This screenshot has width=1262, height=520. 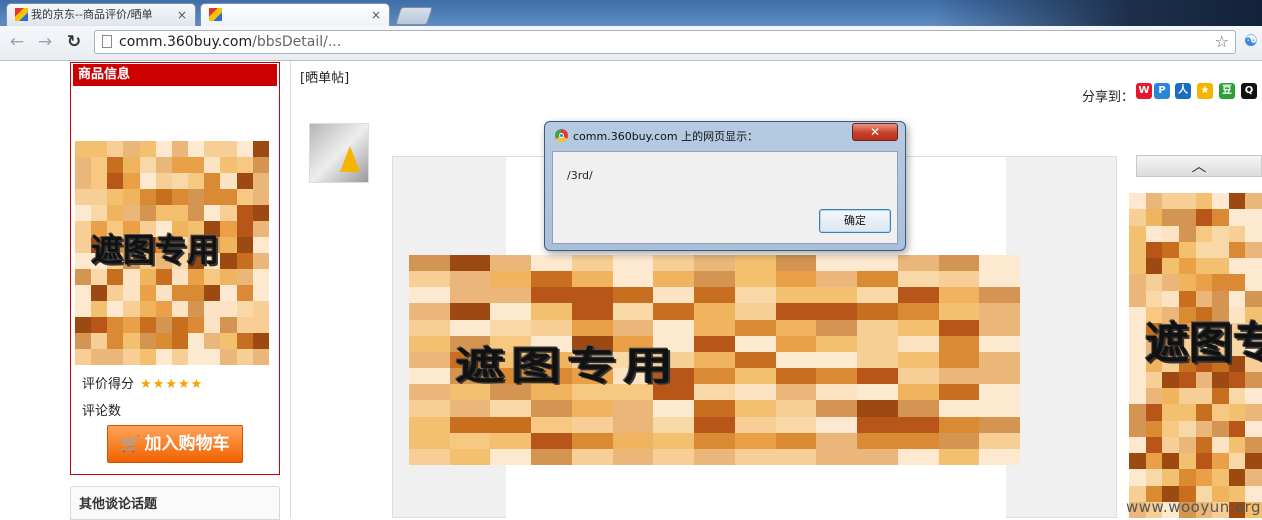 I want to click on pengyou-icon: P, so click(x=1162, y=91).